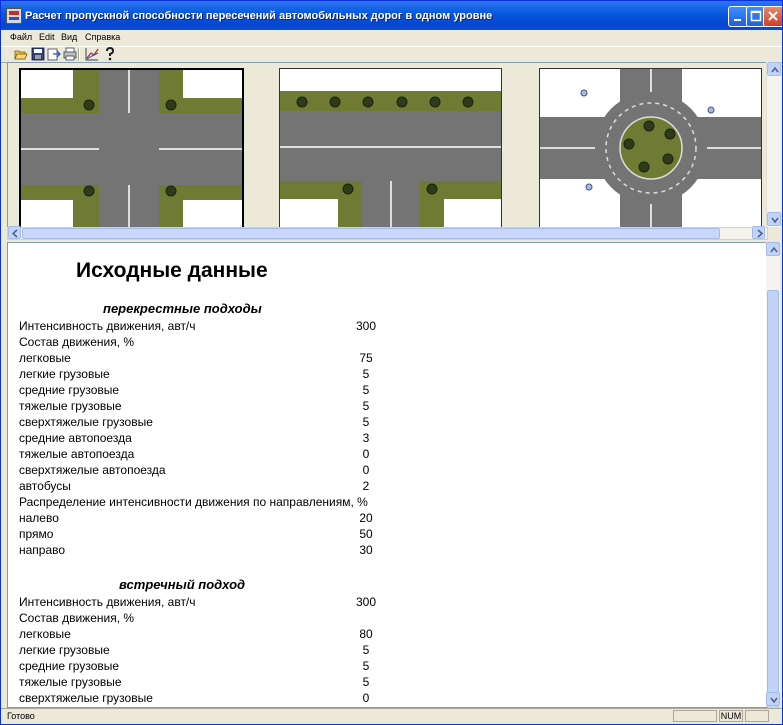 The height and width of the screenshot is (725, 783). What do you see at coordinates (172, 270) in the screenshot?
I see `report-title: Исходные данные` at bounding box center [172, 270].